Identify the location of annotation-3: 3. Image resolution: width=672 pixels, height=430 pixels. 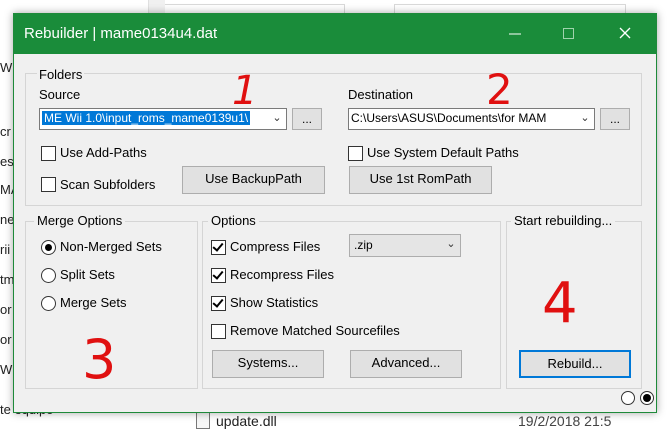
(99, 359).